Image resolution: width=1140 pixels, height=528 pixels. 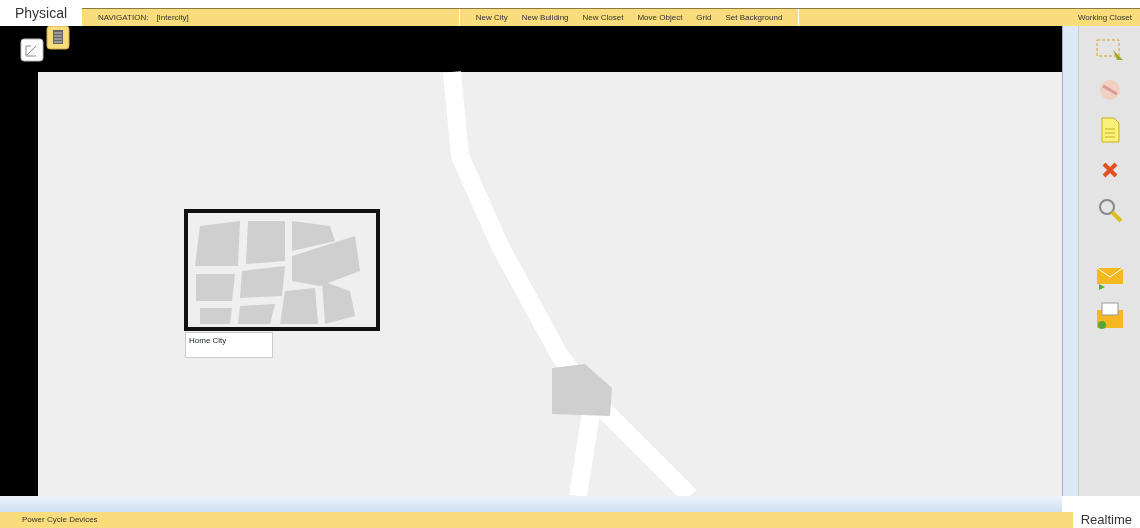 What do you see at coordinates (1106, 520) in the screenshot?
I see `realtime-tab: Realtime` at bounding box center [1106, 520].